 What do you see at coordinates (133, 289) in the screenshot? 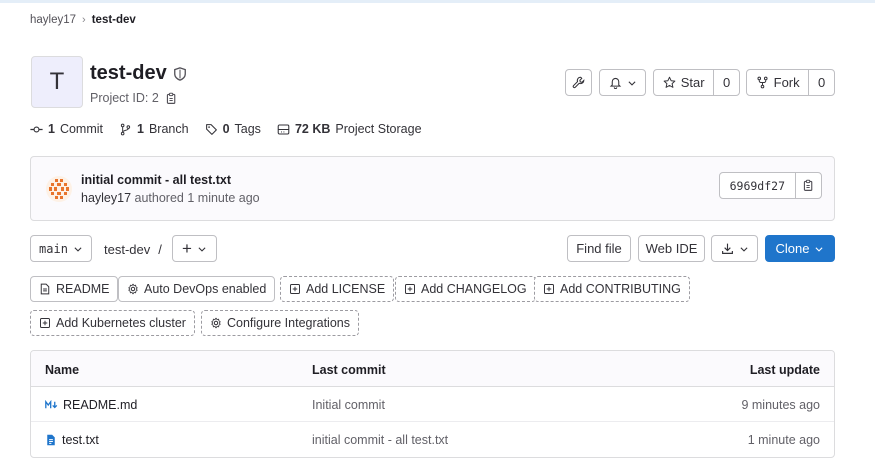
I see `gear-icon` at bounding box center [133, 289].